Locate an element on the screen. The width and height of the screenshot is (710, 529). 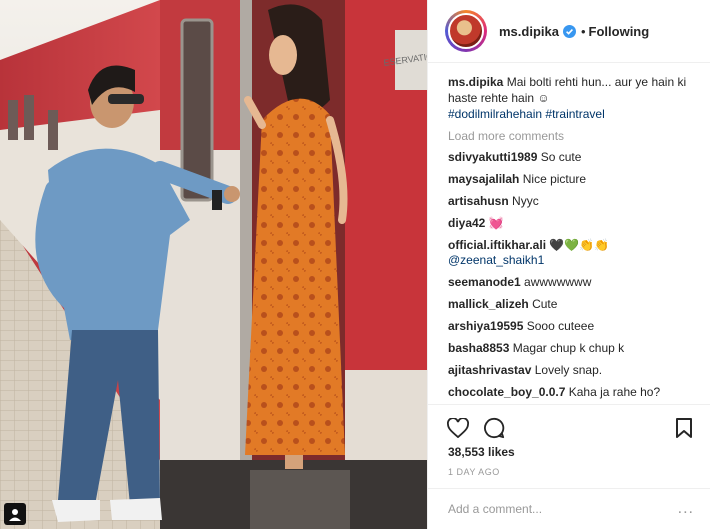
caption-hashtags: #dodilmilrahehain #traintravel is located at coordinates (571, 114).